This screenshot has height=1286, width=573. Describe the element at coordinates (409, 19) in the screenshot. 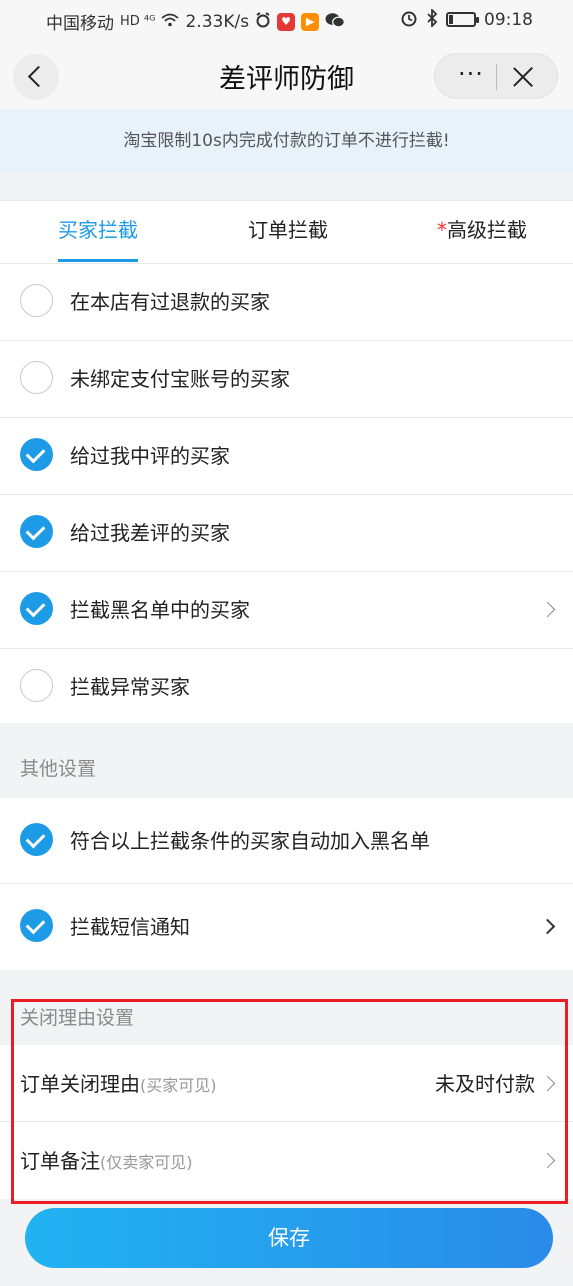

I see `alarm-icon` at that location.